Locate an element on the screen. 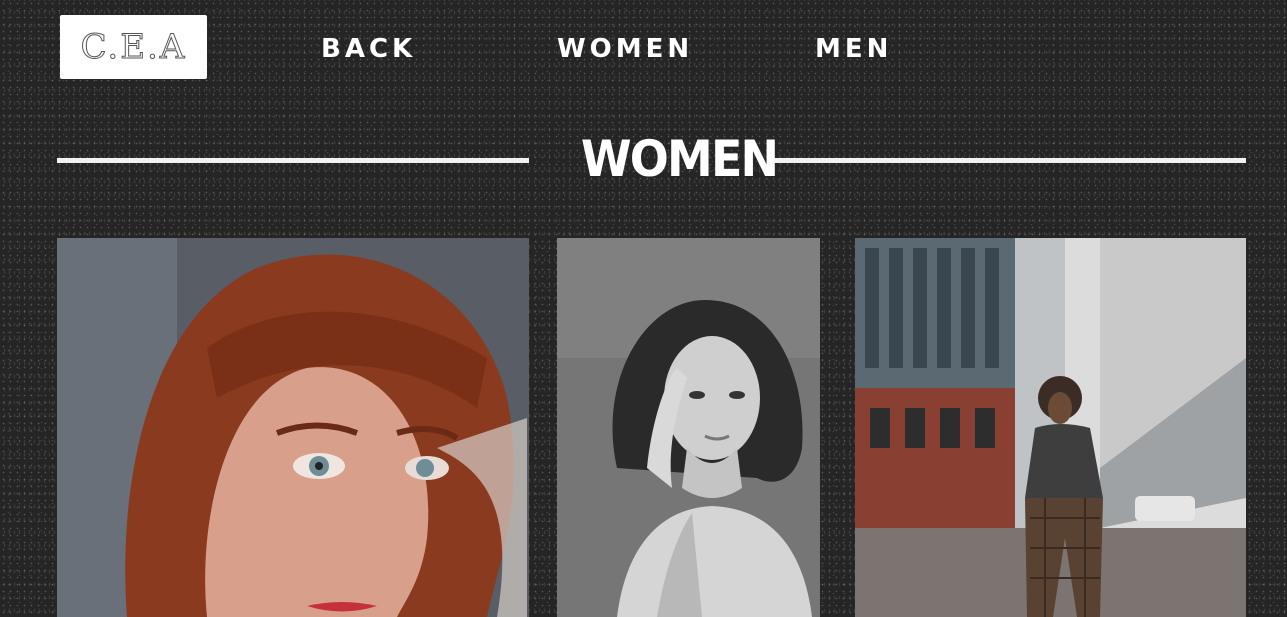 This screenshot has height=617, width=1287. section-divider-left is located at coordinates (293, 160).